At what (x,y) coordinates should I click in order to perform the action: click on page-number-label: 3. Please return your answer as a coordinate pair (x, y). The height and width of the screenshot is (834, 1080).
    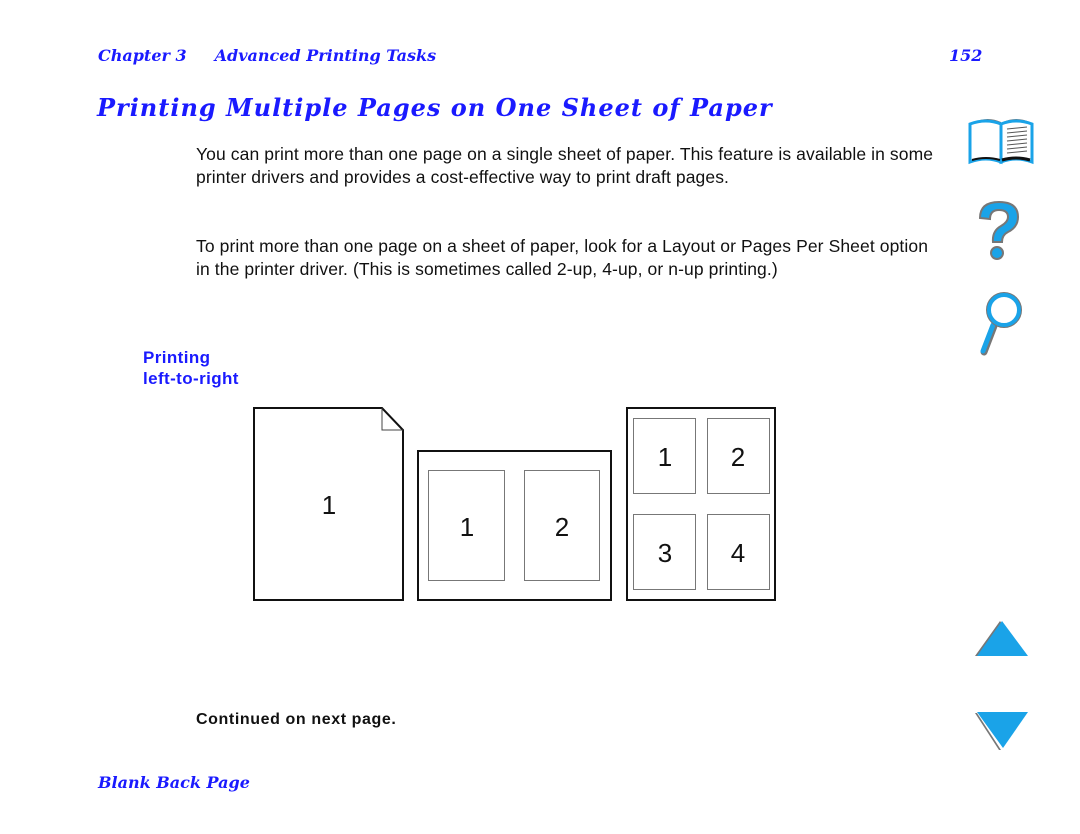
    Looking at the image, I should click on (665, 553).